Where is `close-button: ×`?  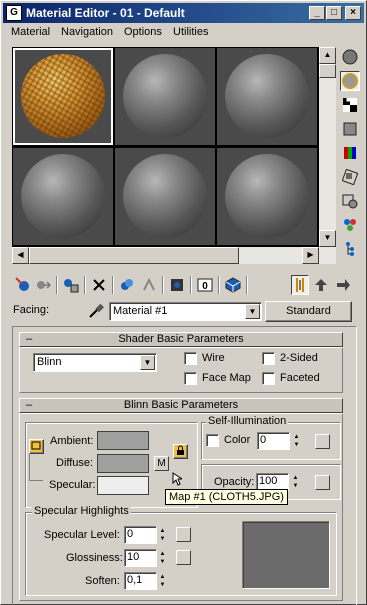
close-button: × is located at coordinates (353, 13).